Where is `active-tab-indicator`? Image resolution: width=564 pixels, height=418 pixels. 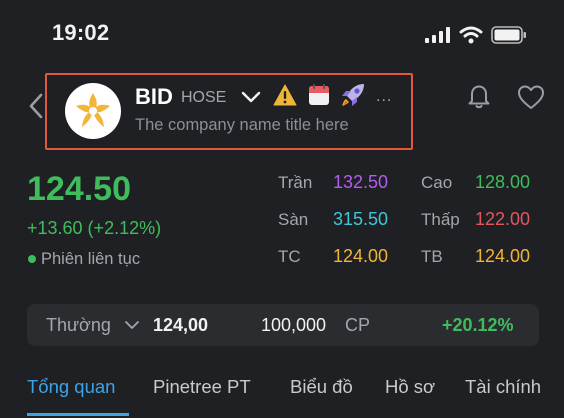
active-tab-indicator is located at coordinates (78, 414).